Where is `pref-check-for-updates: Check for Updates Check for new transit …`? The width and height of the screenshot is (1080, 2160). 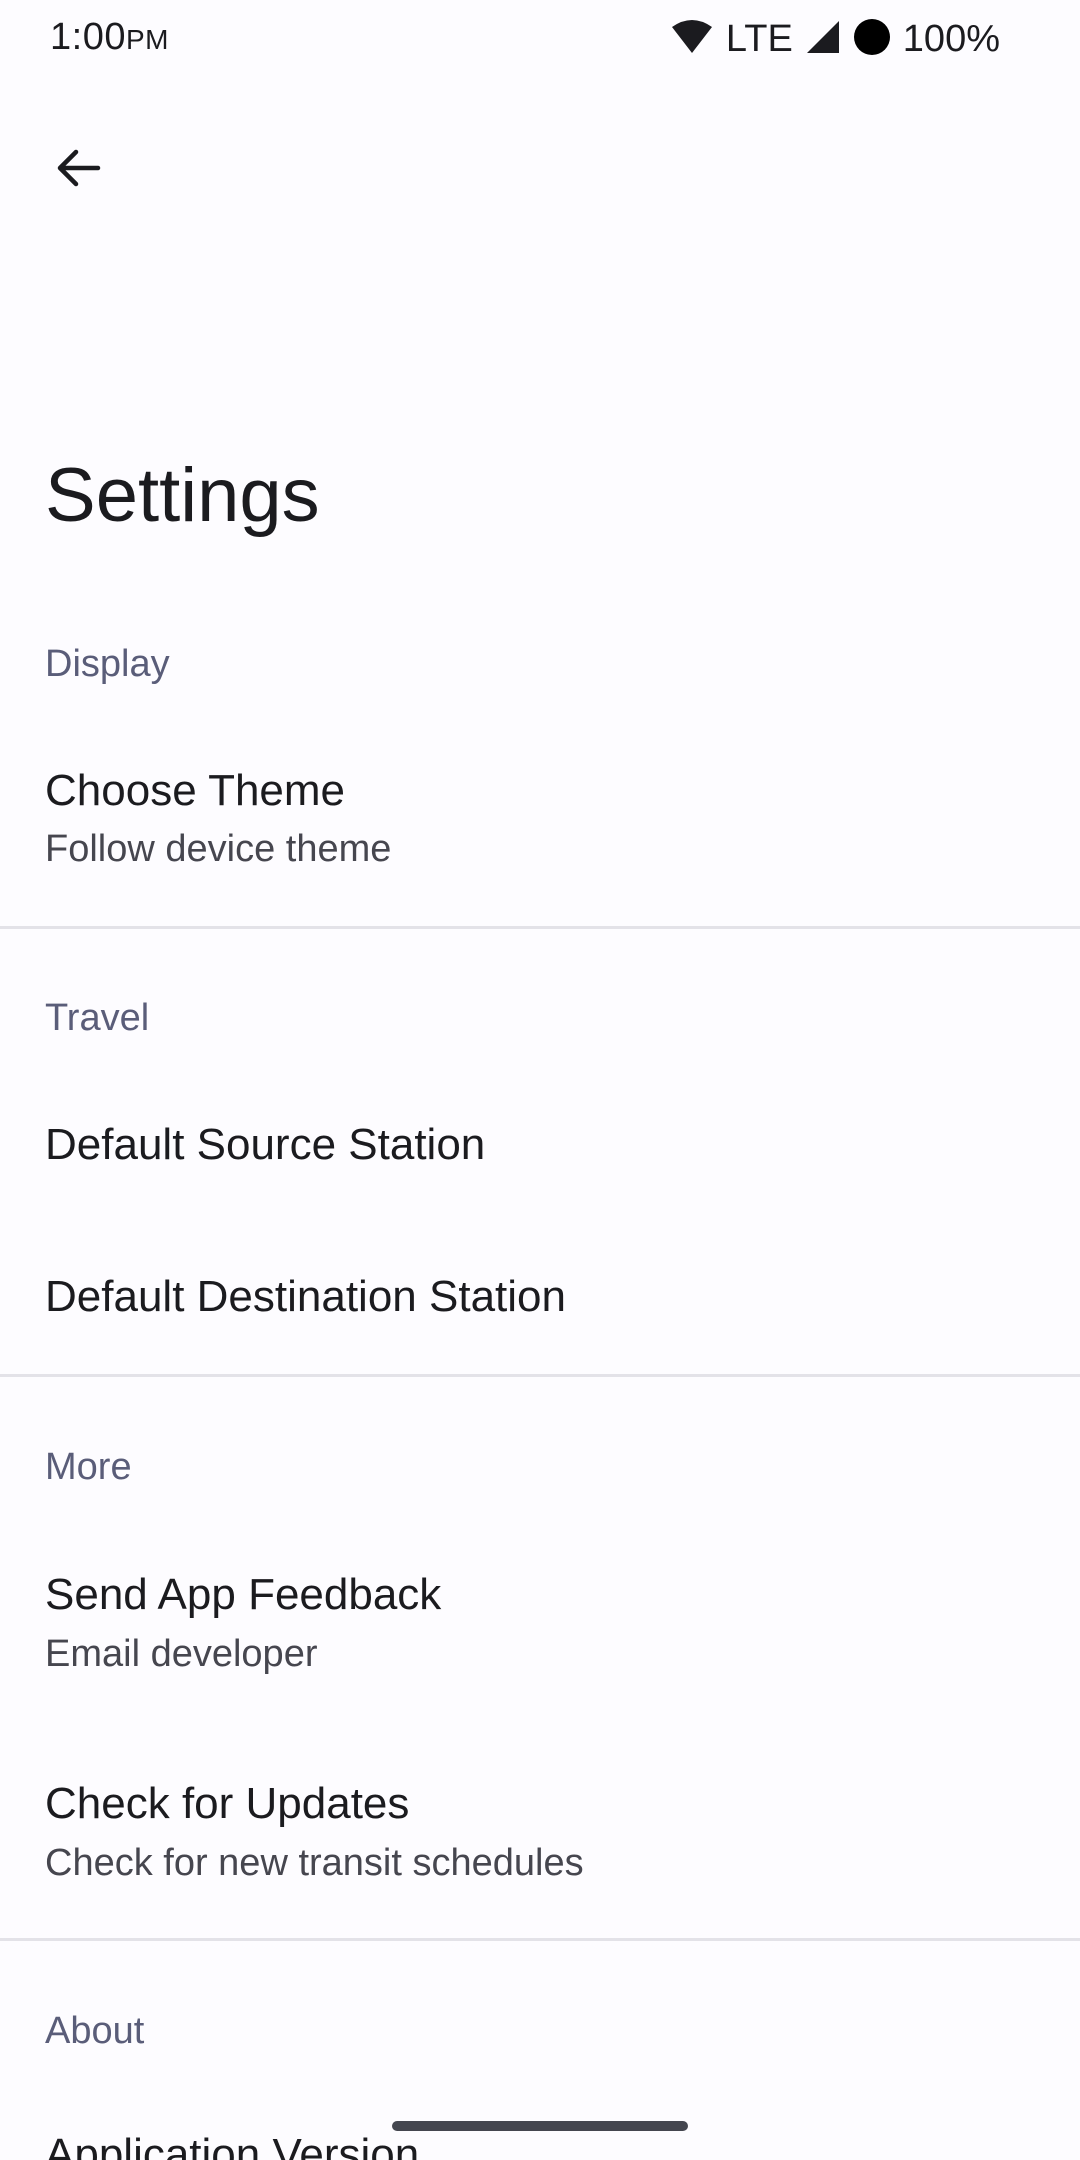 pref-check-for-updates: Check for Updates Check for new transit … is located at coordinates (540, 1837).